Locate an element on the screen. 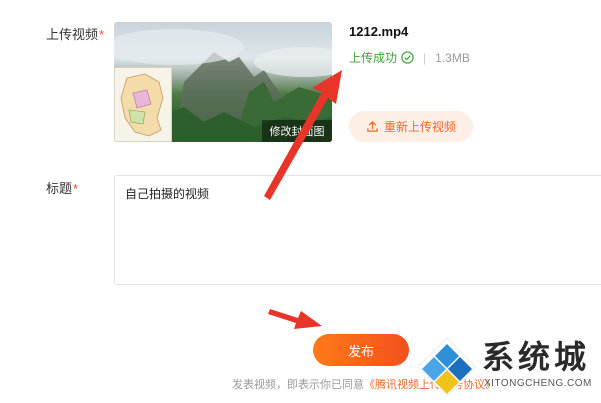 The width and height of the screenshot is (601, 403). edit-cover-button: 修改封面图 is located at coordinates (297, 131).